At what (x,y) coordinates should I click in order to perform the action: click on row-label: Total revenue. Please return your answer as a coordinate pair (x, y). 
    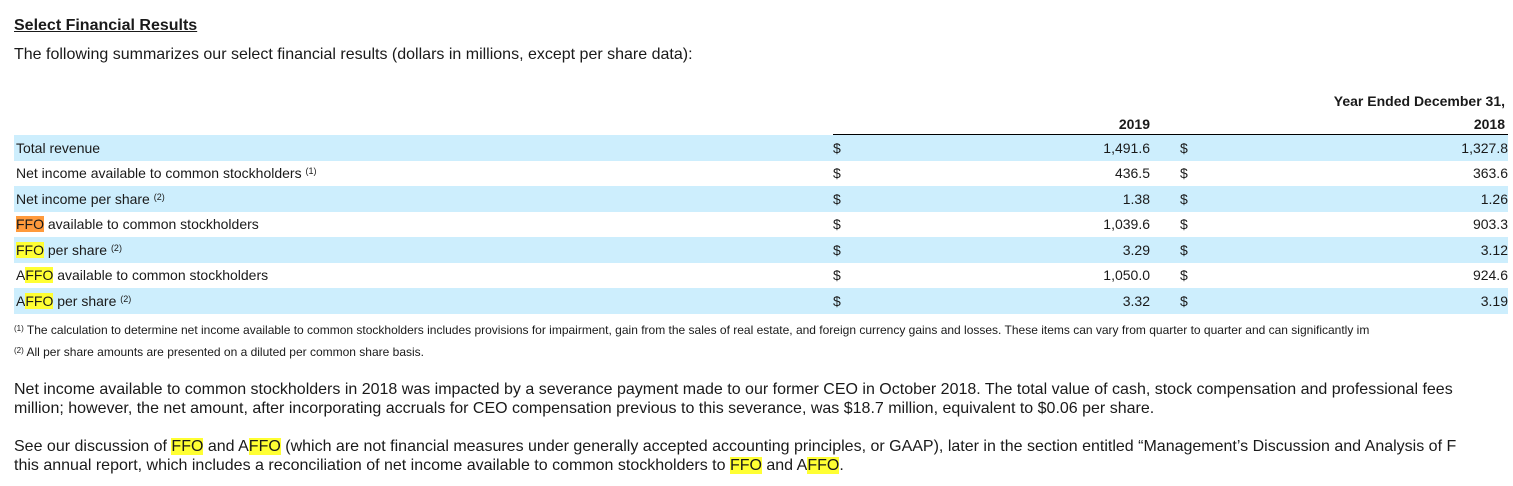
    Looking at the image, I should click on (423, 148).